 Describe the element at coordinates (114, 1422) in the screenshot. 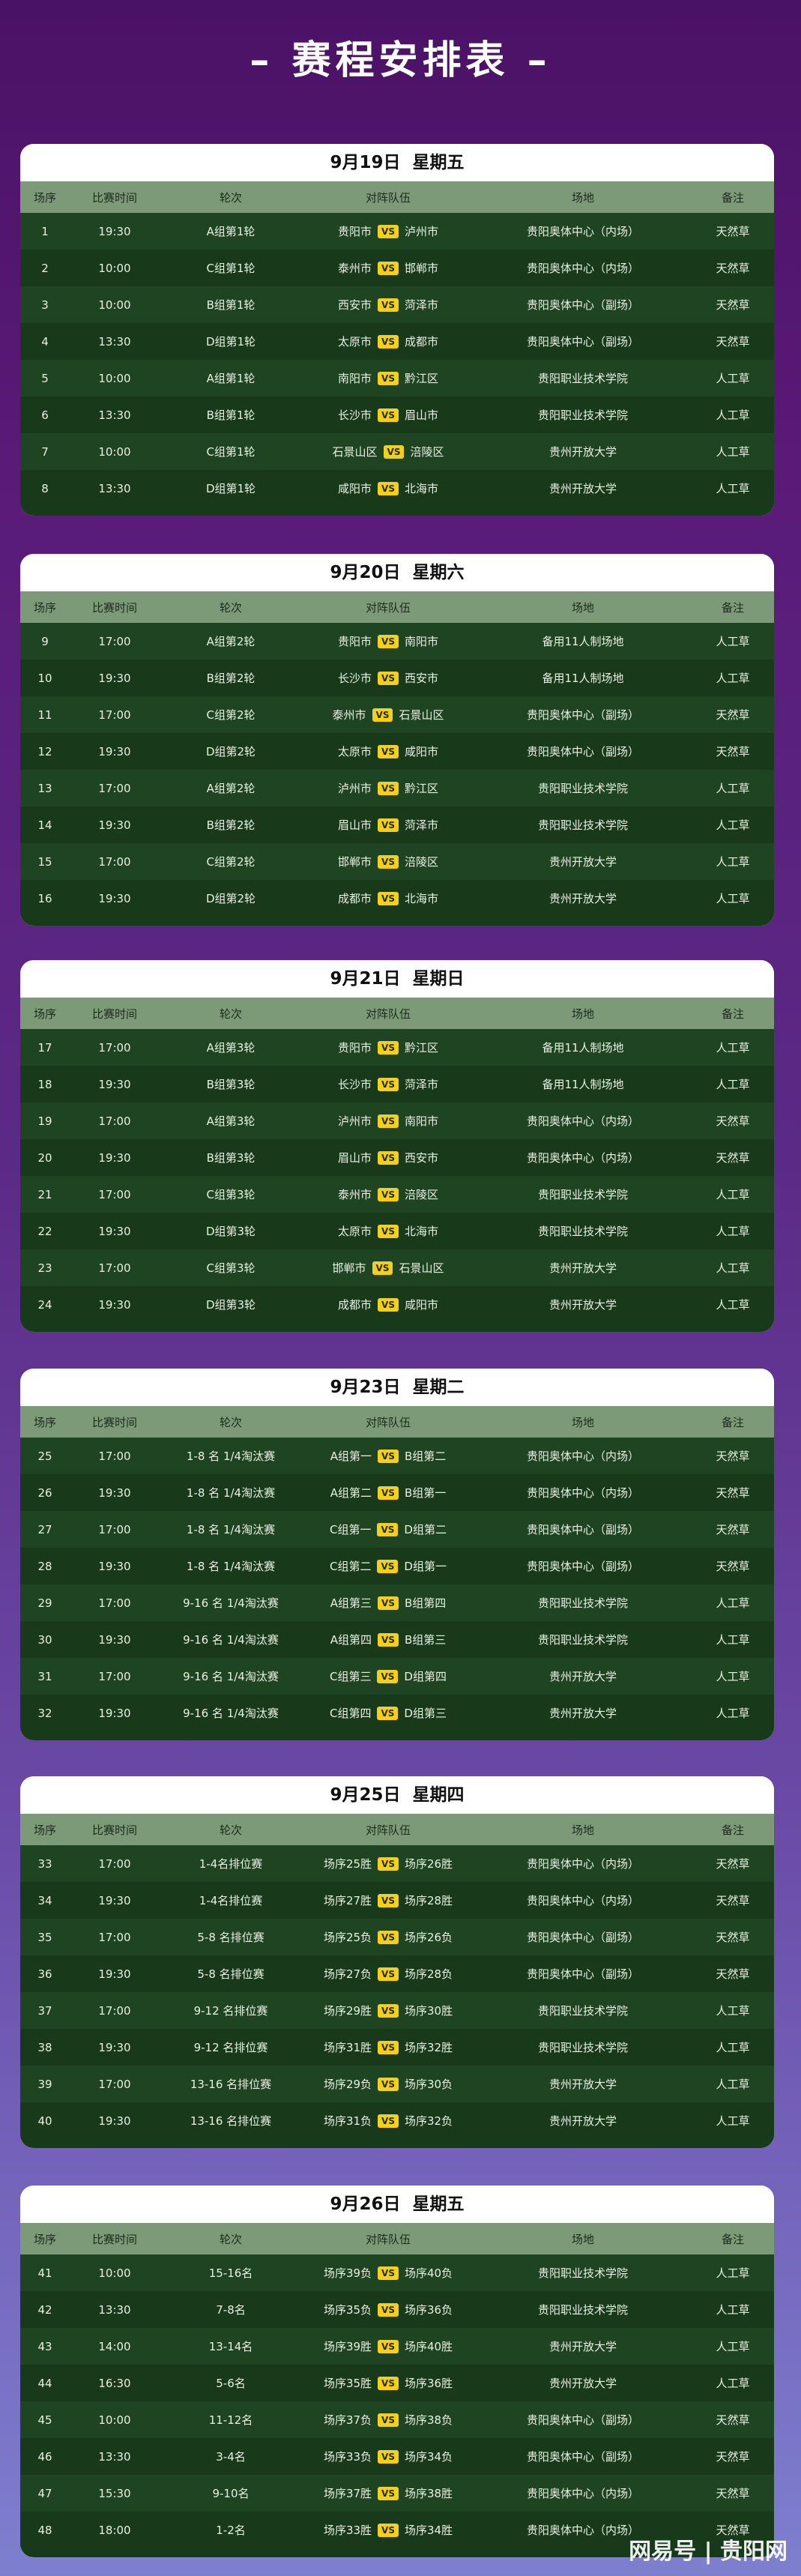

I see `column-header: 比赛时间` at that location.